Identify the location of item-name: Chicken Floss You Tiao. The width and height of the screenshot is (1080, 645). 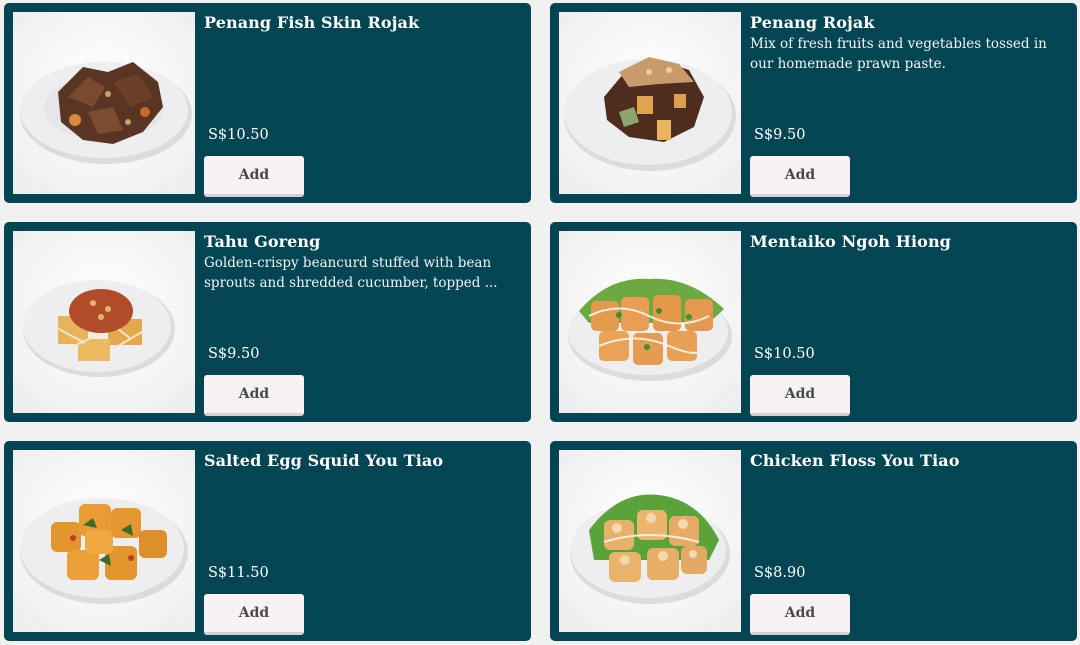
(855, 460).